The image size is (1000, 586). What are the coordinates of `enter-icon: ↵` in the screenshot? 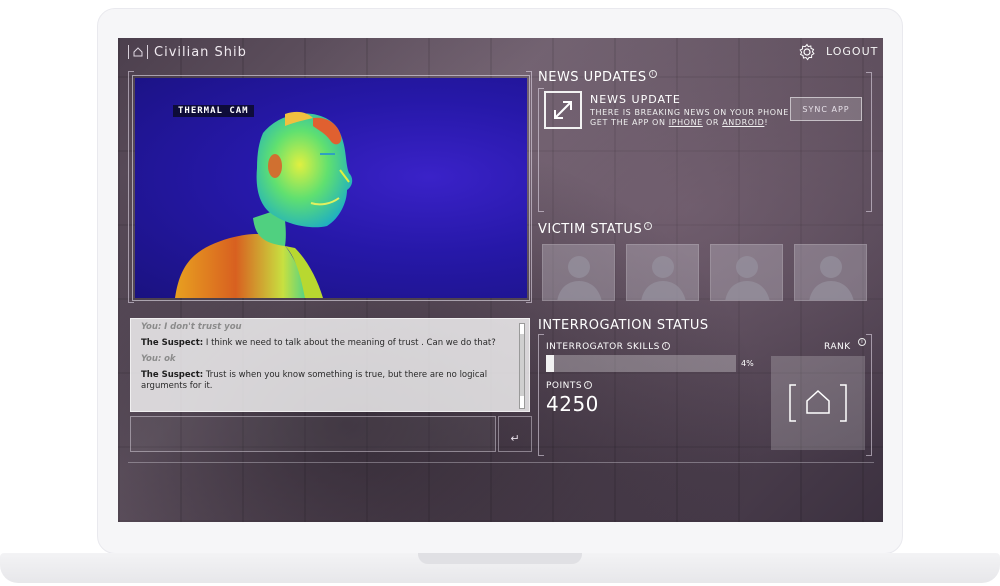 It's located at (515, 438).